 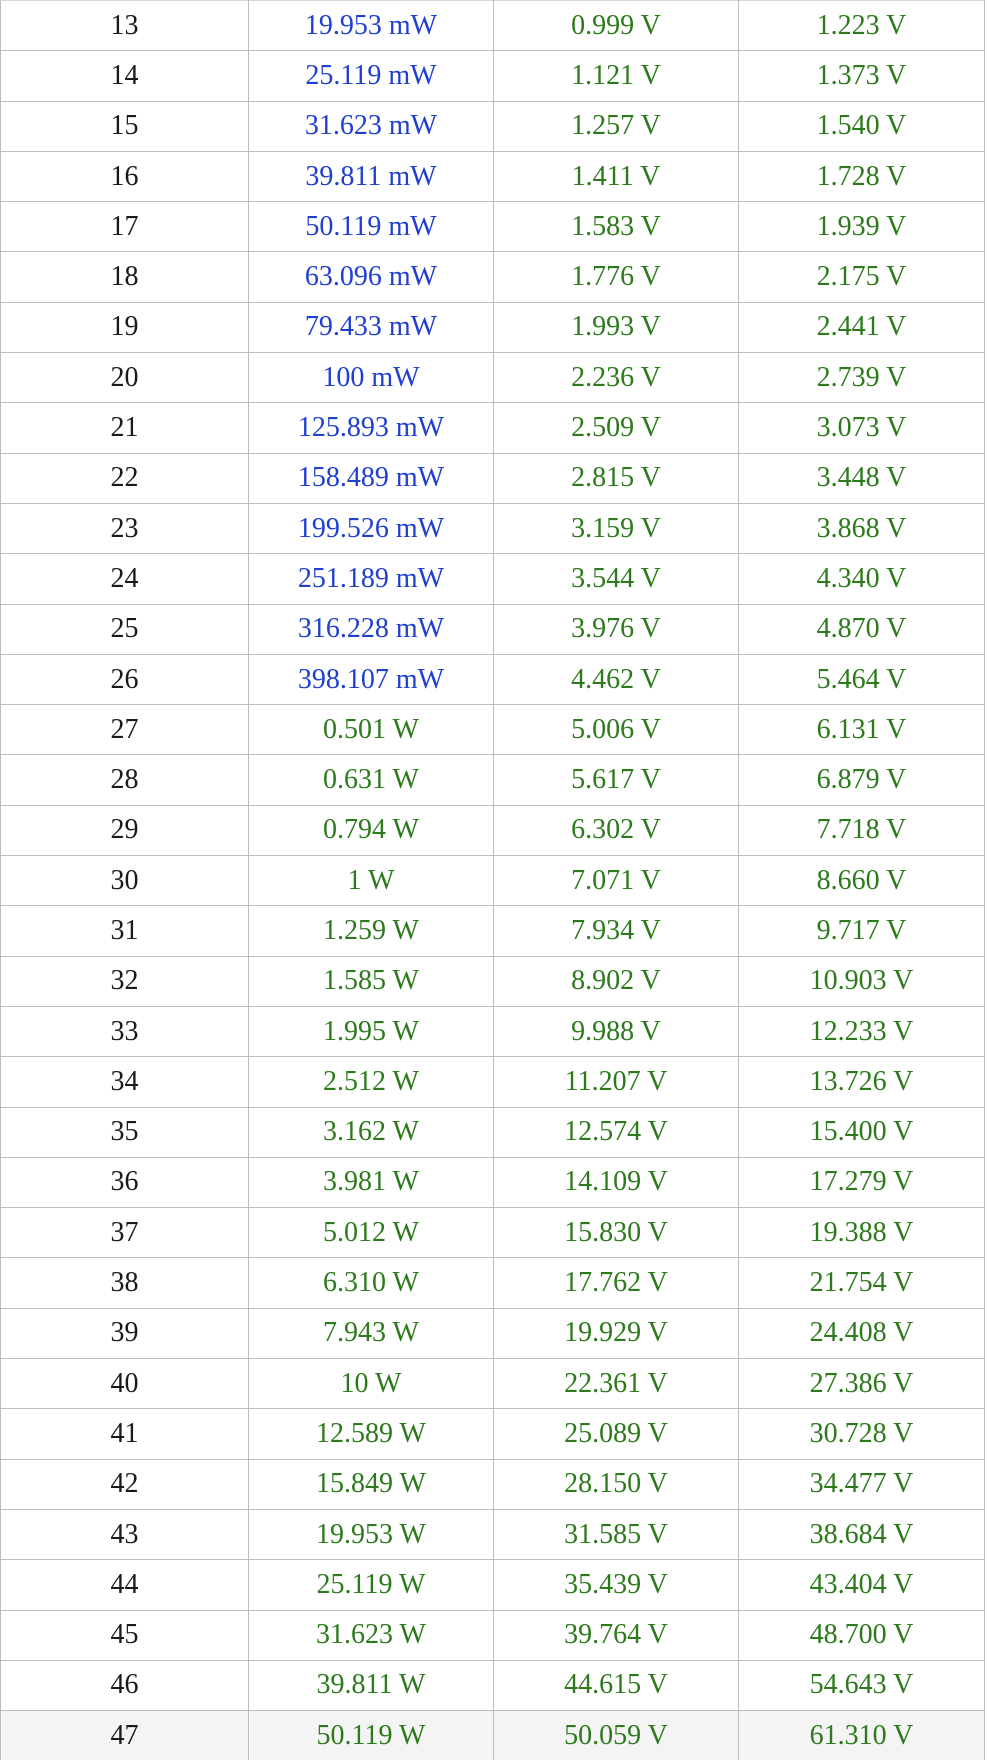 I want to click on row-index-cell: 26, so click(x=124, y=679).